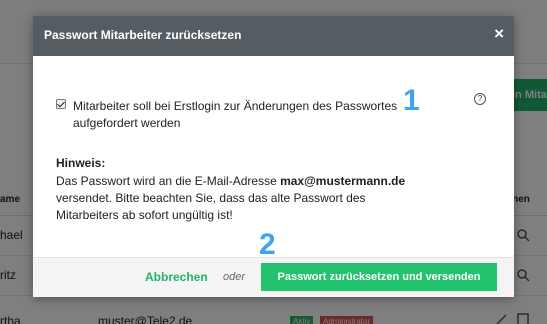 Image resolution: width=547 pixels, height=324 pixels. Describe the element at coordinates (143, 35) in the screenshot. I see `dialog-title: Passwort Mitarbeiter zurücksetzen` at that location.